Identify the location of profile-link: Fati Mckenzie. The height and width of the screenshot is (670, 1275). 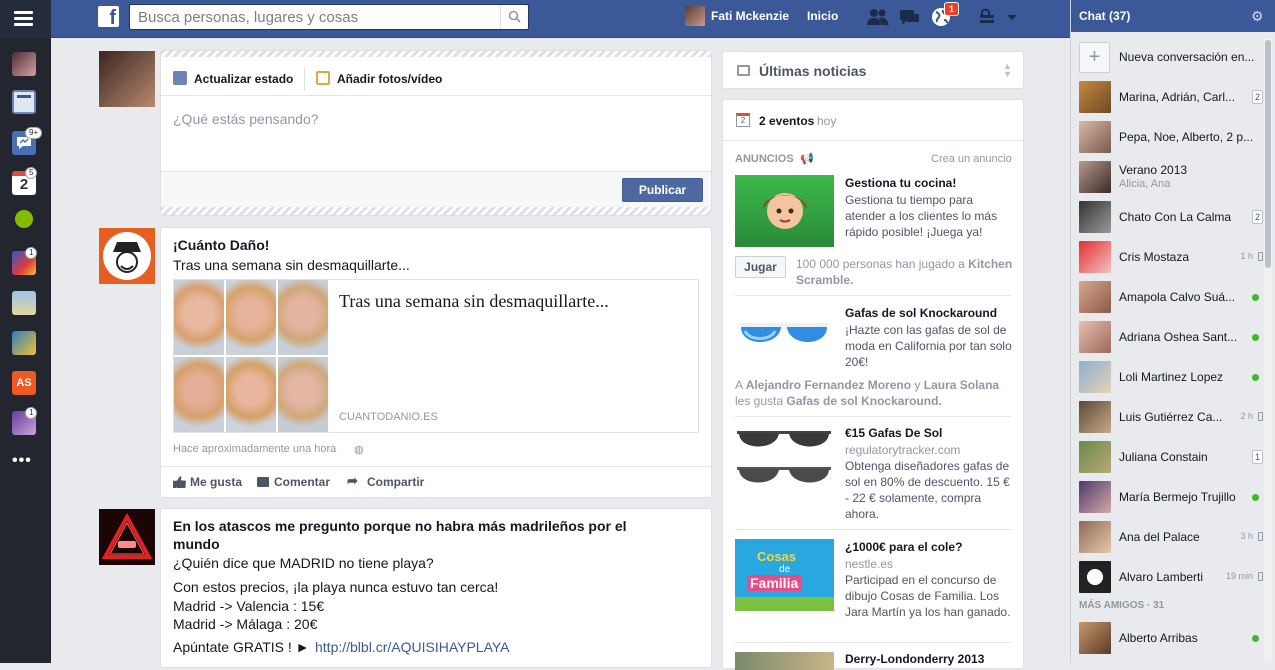
(750, 19).